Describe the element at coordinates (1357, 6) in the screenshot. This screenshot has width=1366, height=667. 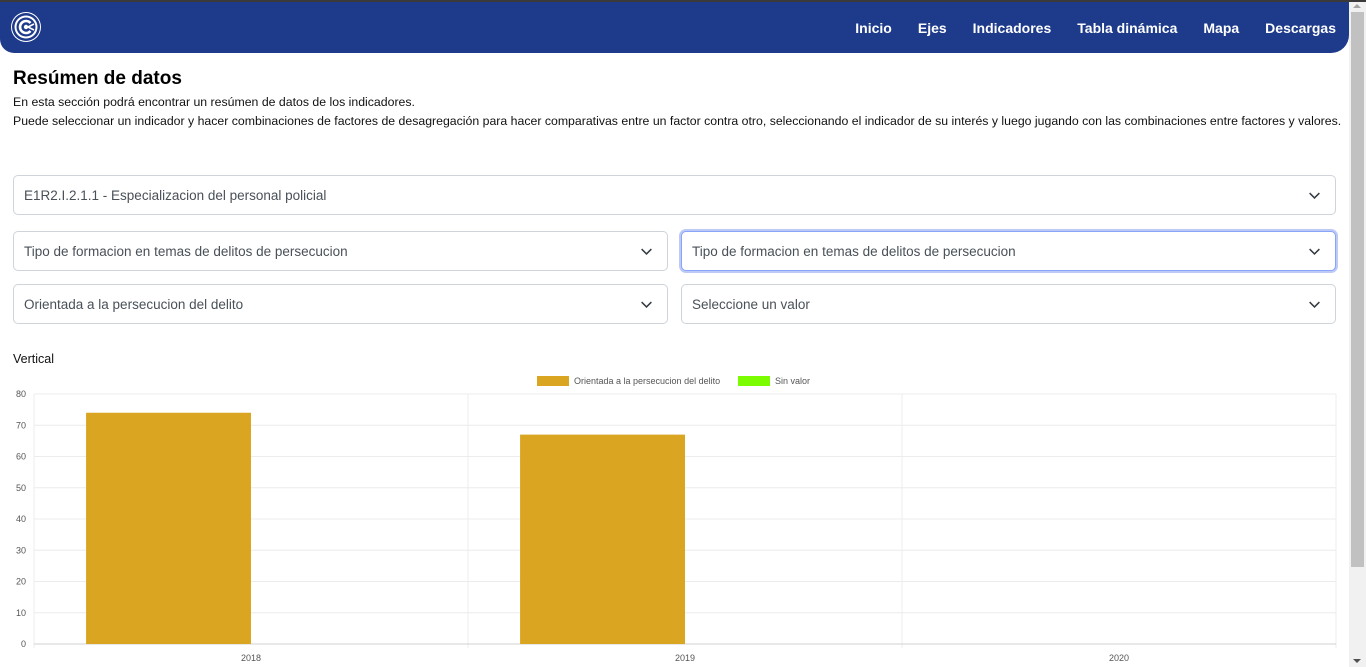
I see `scroll-up-arrow-icon` at that location.